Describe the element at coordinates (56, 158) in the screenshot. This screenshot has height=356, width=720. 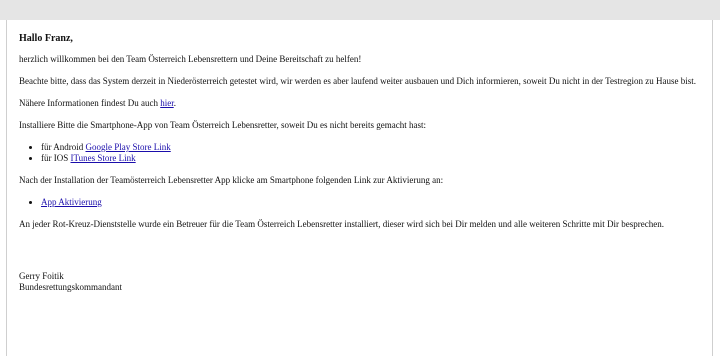
I see `ios-prefix: für IOS` at that location.